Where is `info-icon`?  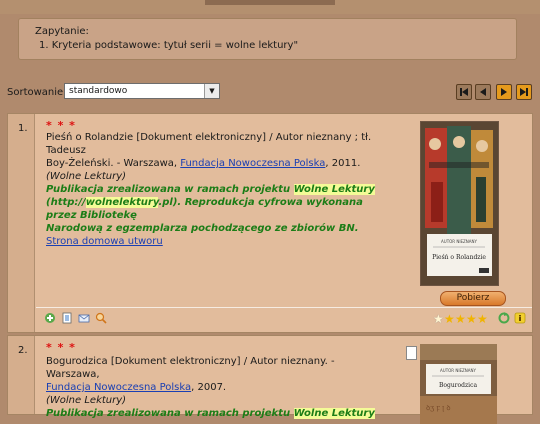
info-icon is located at coordinates (520, 318).